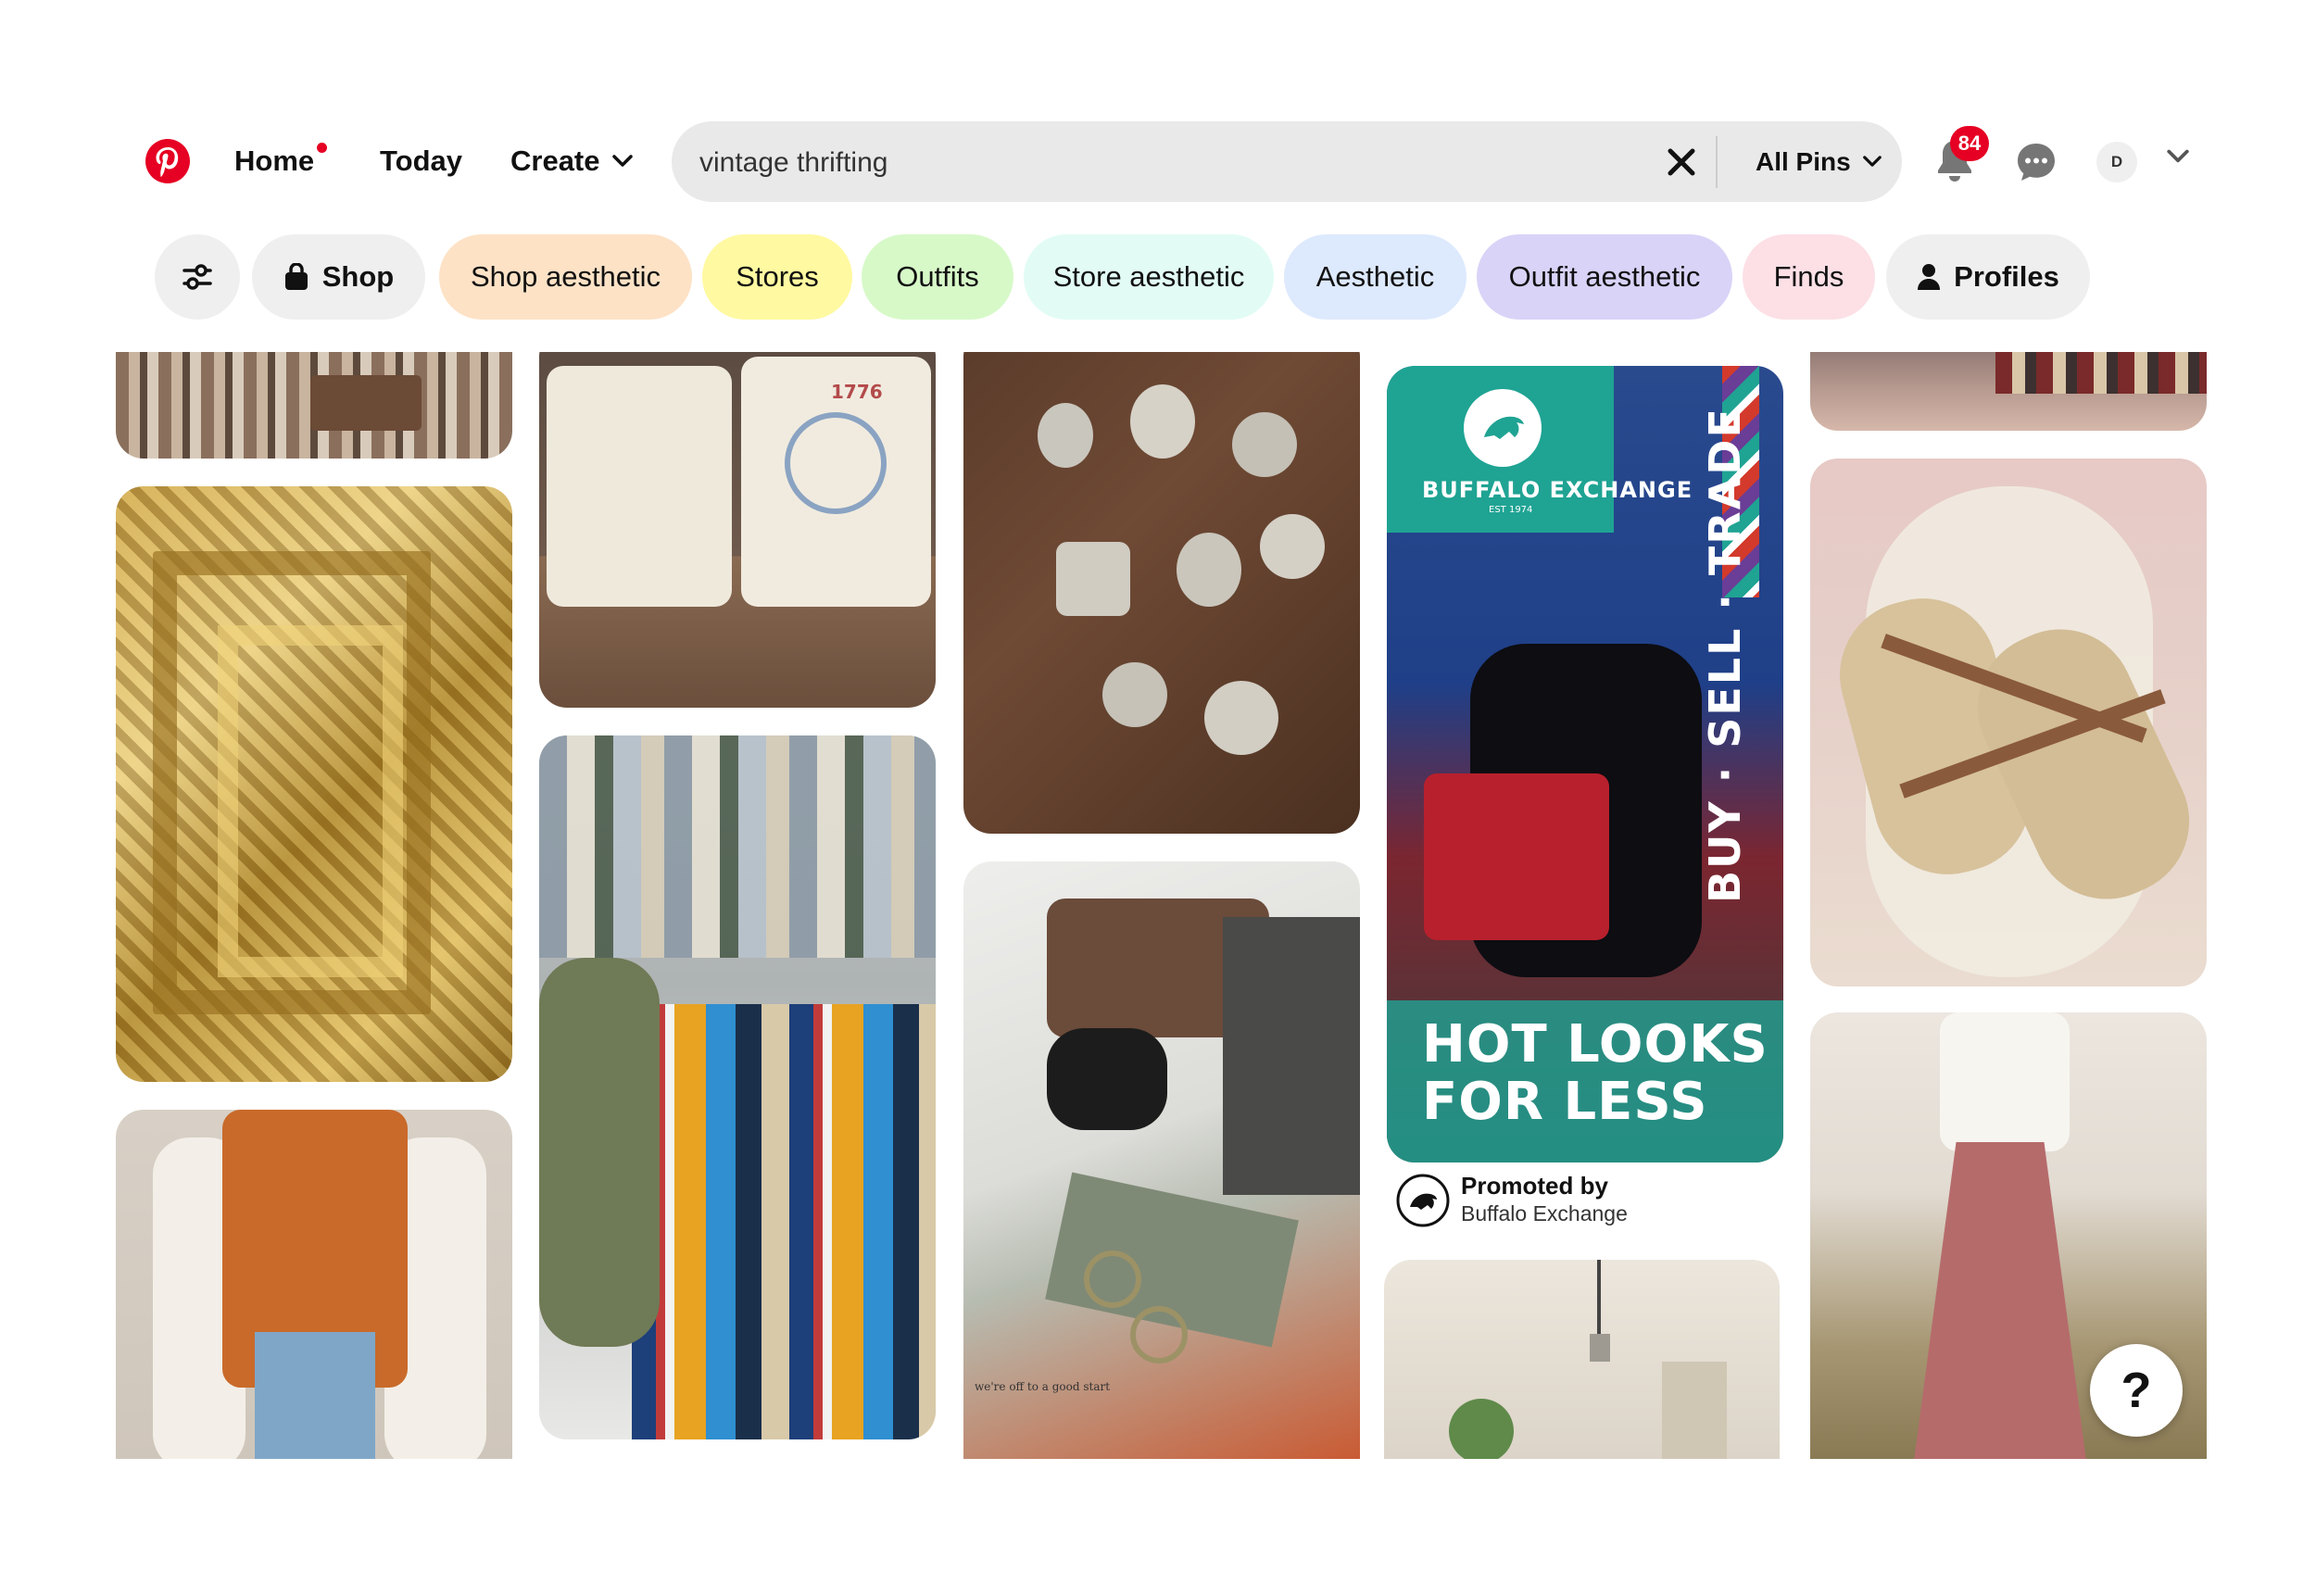  I want to click on messages-icon, so click(2036, 162).